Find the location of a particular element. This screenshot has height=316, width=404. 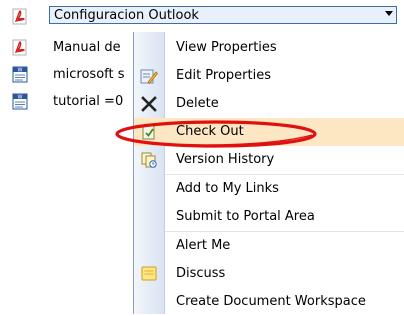

menu-item-delete: Delete is located at coordinates (269, 104).